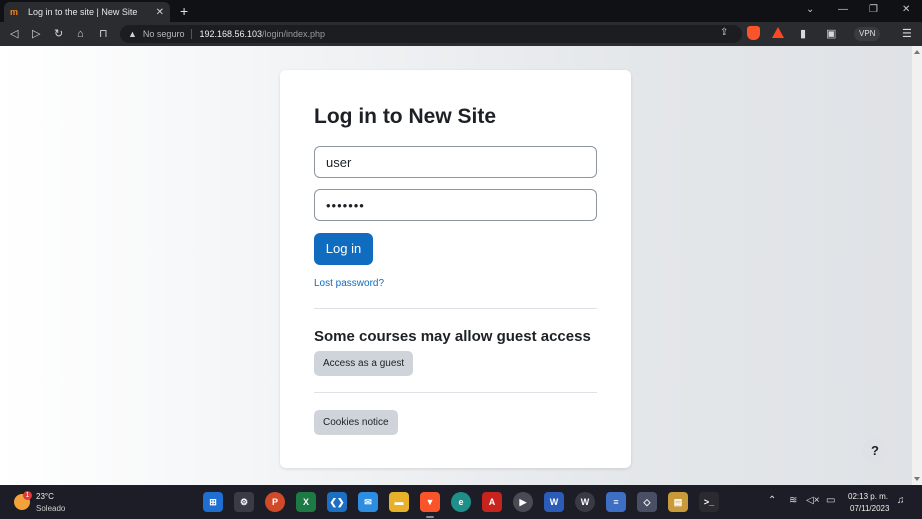  Describe the element at coordinates (906, 9) in the screenshot. I see `close-window-icon: ✕` at that location.